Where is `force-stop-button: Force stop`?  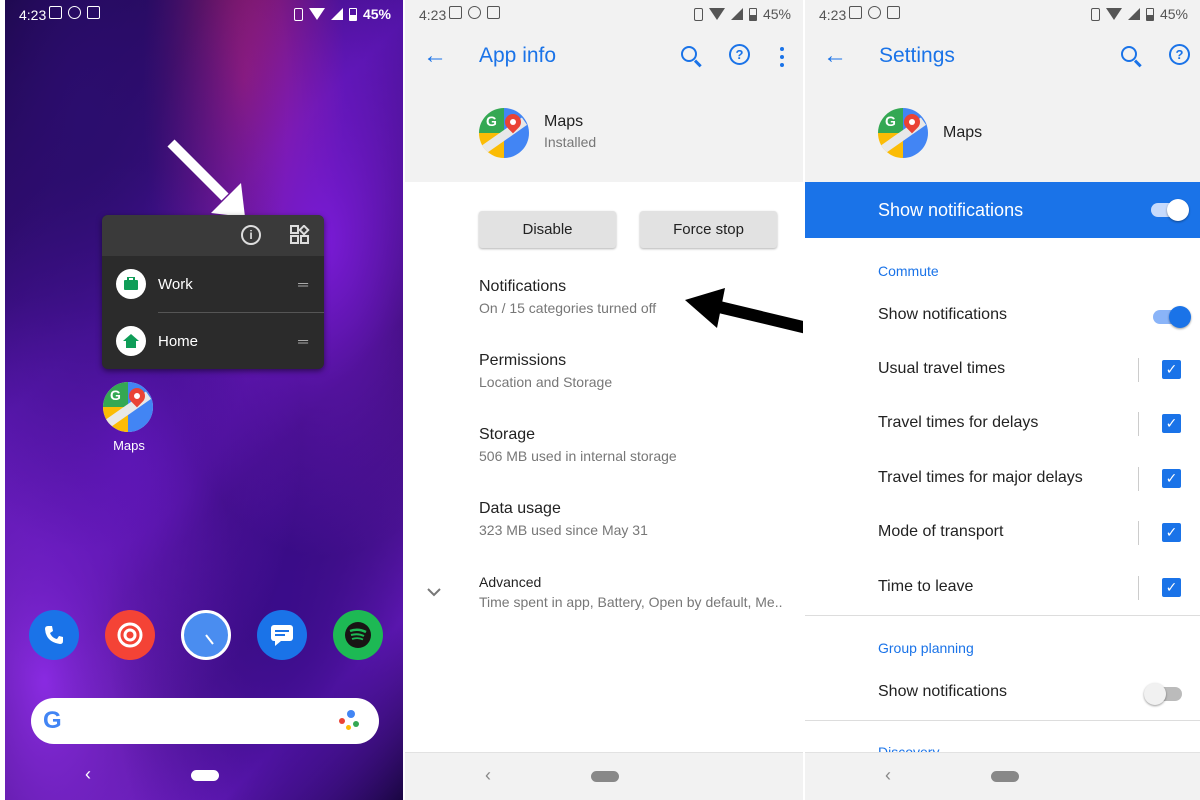
force-stop-button: Force stop is located at coordinates (708, 229).